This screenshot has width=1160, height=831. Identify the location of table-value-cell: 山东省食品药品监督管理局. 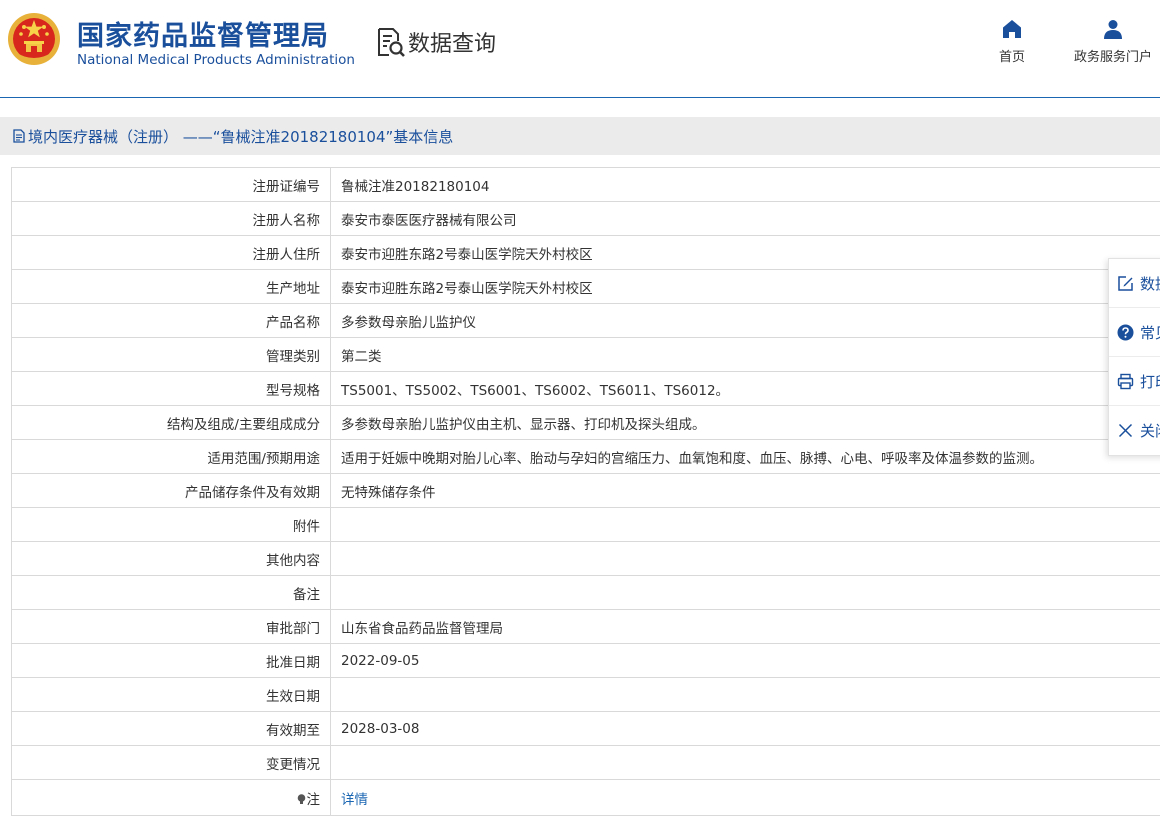
(745, 626).